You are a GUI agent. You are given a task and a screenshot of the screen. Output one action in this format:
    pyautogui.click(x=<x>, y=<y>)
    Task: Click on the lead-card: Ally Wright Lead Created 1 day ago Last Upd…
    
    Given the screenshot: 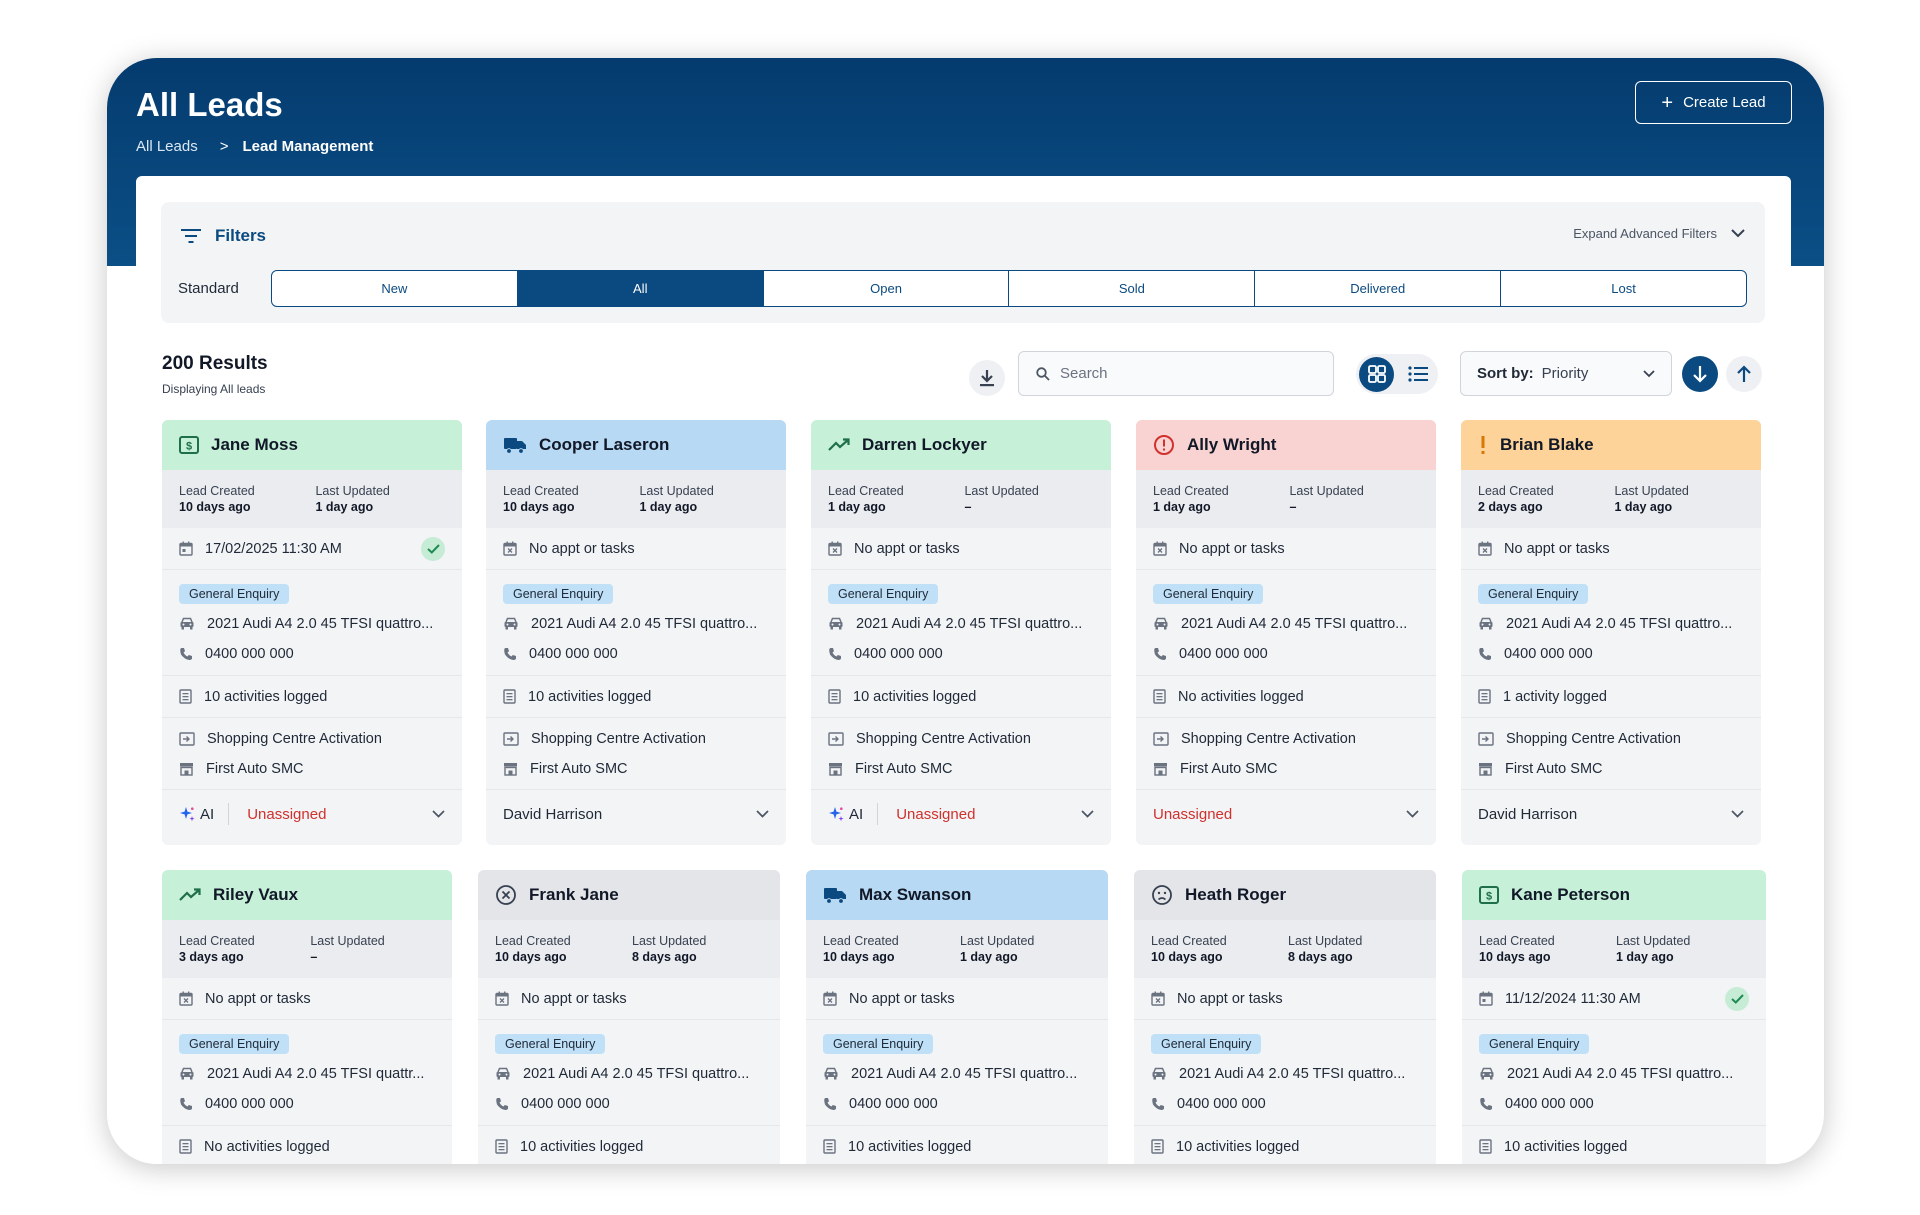 What is the action you would take?
    pyautogui.click(x=1286, y=632)
    